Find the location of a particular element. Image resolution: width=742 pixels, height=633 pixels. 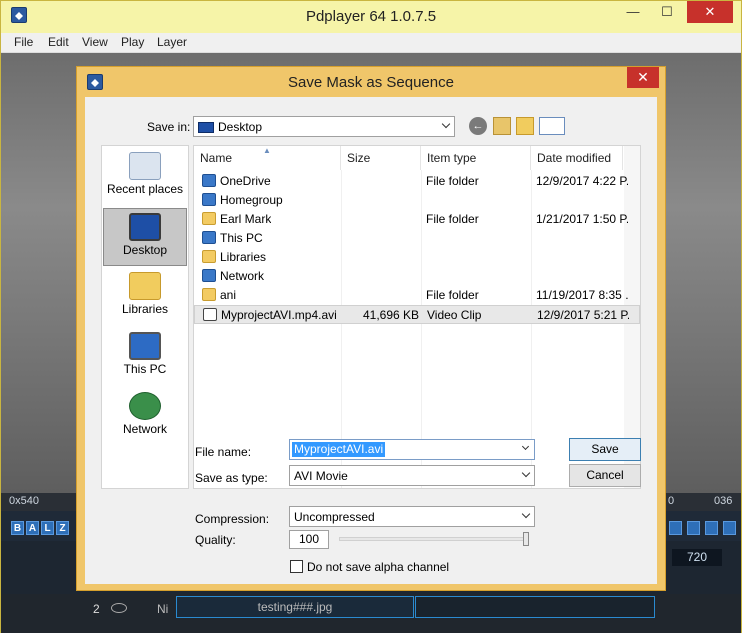

close-main-icon: ✕ is located at coordinates (710, 12).